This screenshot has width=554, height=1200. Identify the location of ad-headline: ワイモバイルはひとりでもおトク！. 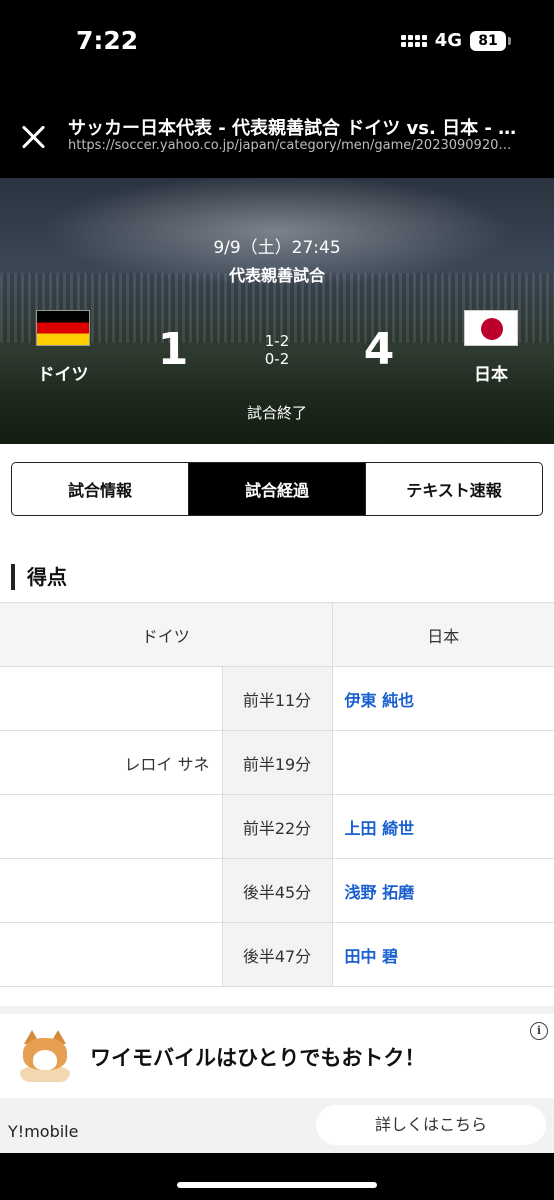
(258, 1058).